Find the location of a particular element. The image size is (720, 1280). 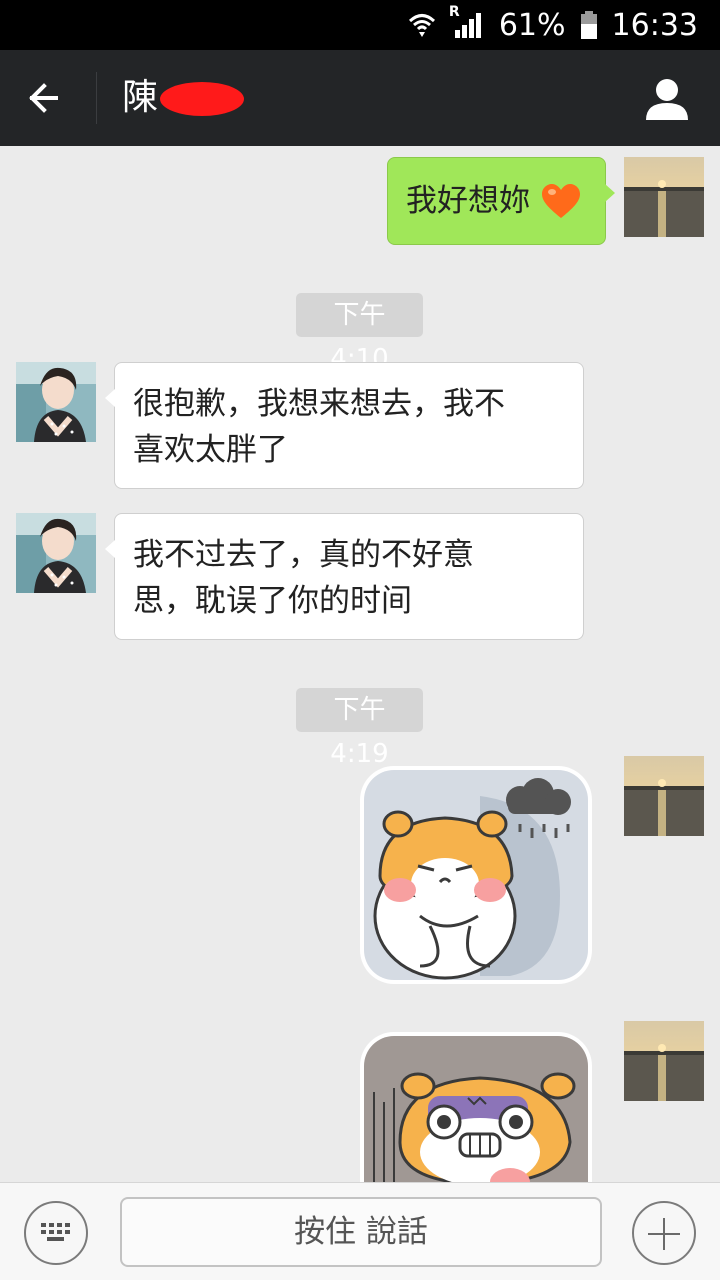

sad-hamster-sticker is located at coordinates (476, 875).